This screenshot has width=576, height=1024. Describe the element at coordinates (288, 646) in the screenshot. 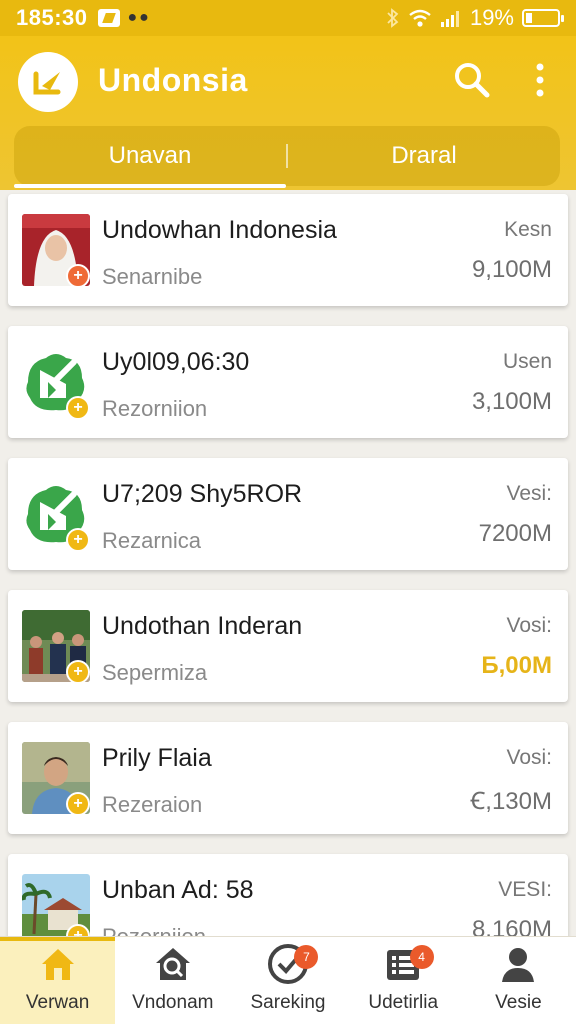

I see `list-item: + Undothan Inderan Sepermiza Vosi: Б,00M` at that location.